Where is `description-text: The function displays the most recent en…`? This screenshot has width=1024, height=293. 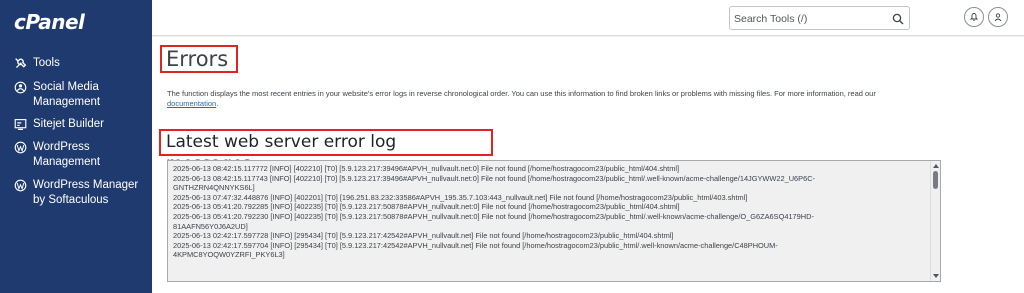 description-text: The function displays the most recent en… is located at coordinates (521, 93).